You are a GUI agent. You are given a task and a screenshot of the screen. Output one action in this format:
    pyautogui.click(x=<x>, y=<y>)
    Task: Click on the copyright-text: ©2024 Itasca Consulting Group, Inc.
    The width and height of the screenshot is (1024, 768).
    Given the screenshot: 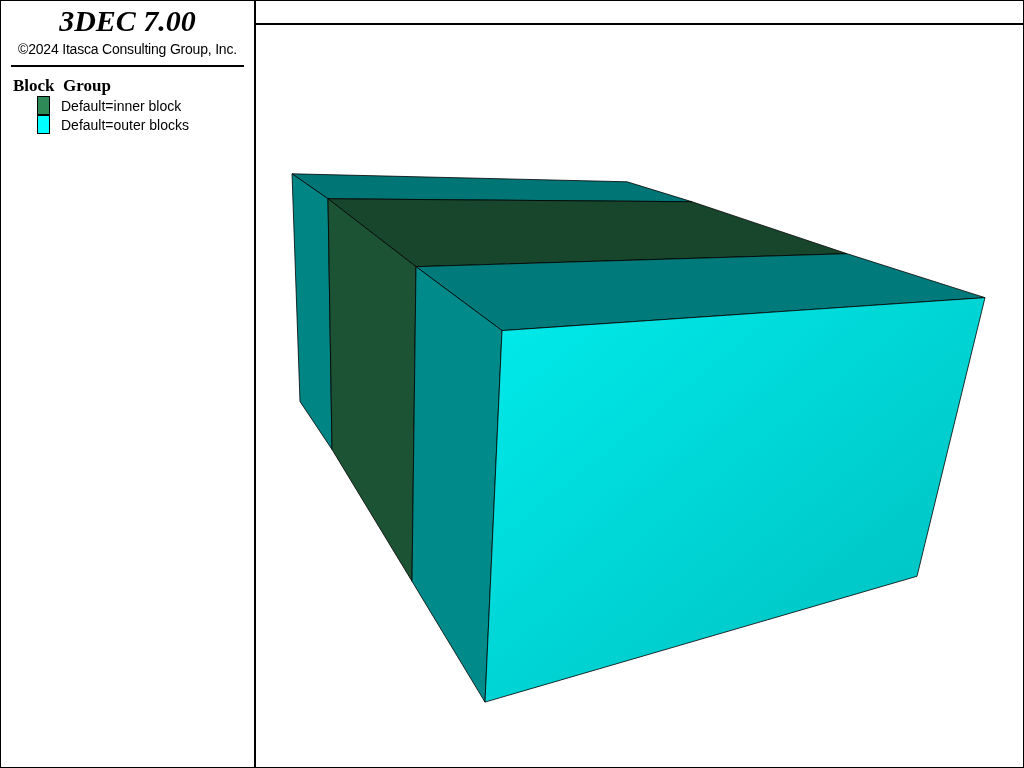 What is the action you would take?
    pyautogui.click(x=127, y=49)
    